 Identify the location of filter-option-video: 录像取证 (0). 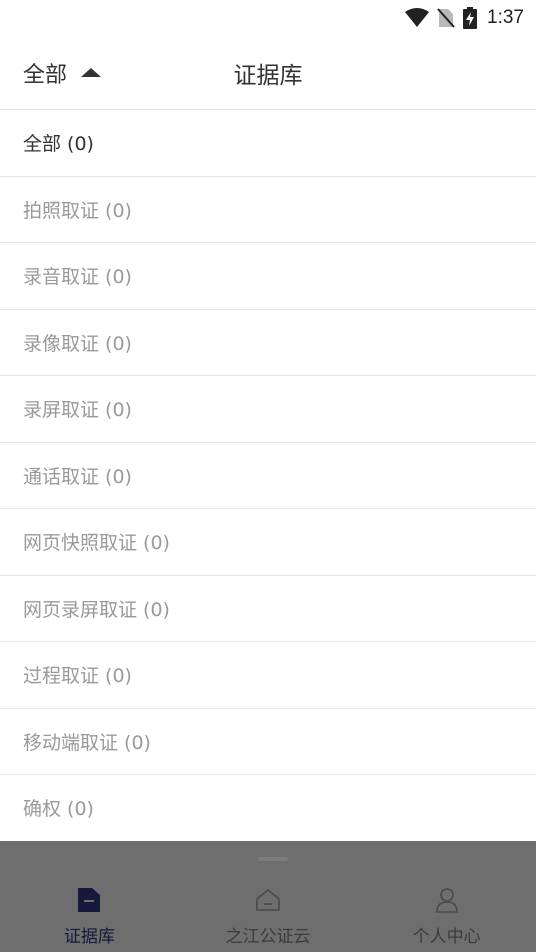
(268, 342).